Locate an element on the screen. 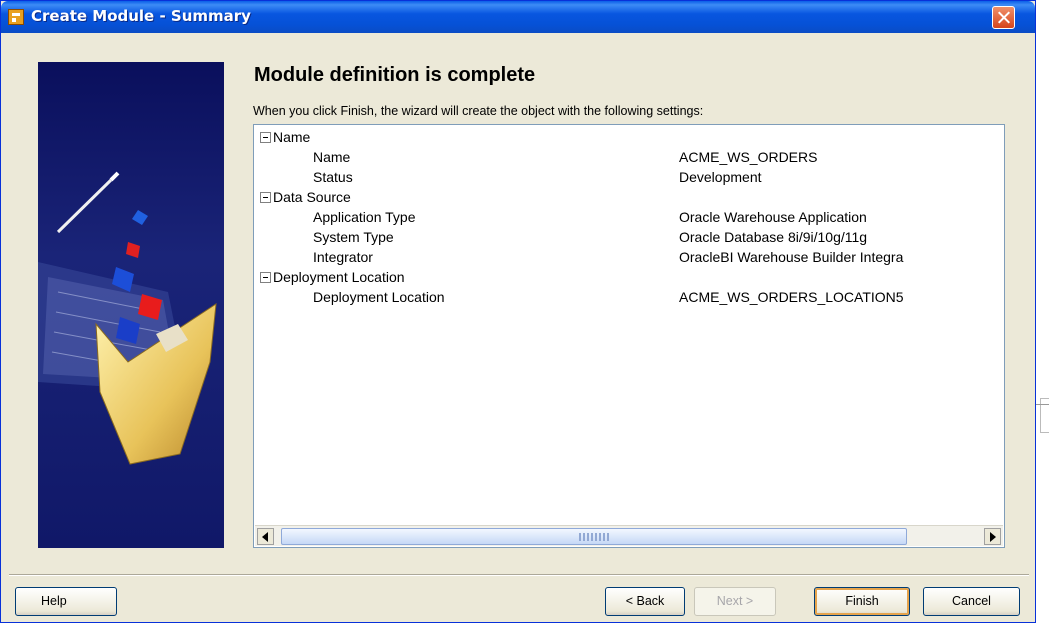 The width and height of the screenshot is (1049, 623). horizontal-scrollbar is located at coordinates (629, 535).